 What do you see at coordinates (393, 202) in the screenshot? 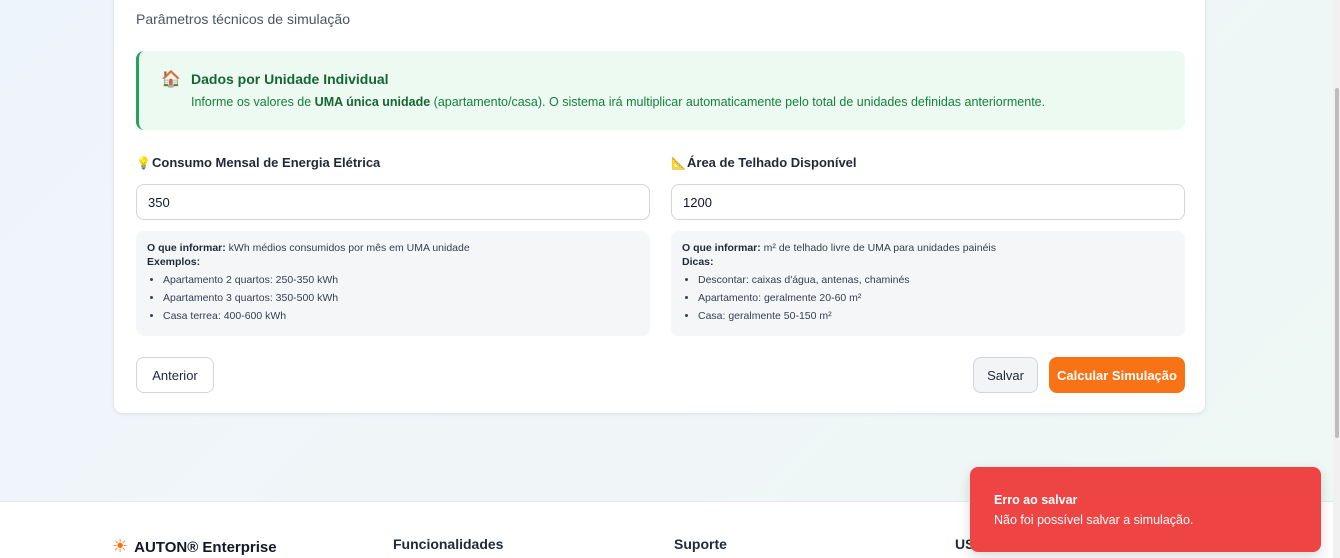
I see `consumo-input` at bounding box center [393, 202].